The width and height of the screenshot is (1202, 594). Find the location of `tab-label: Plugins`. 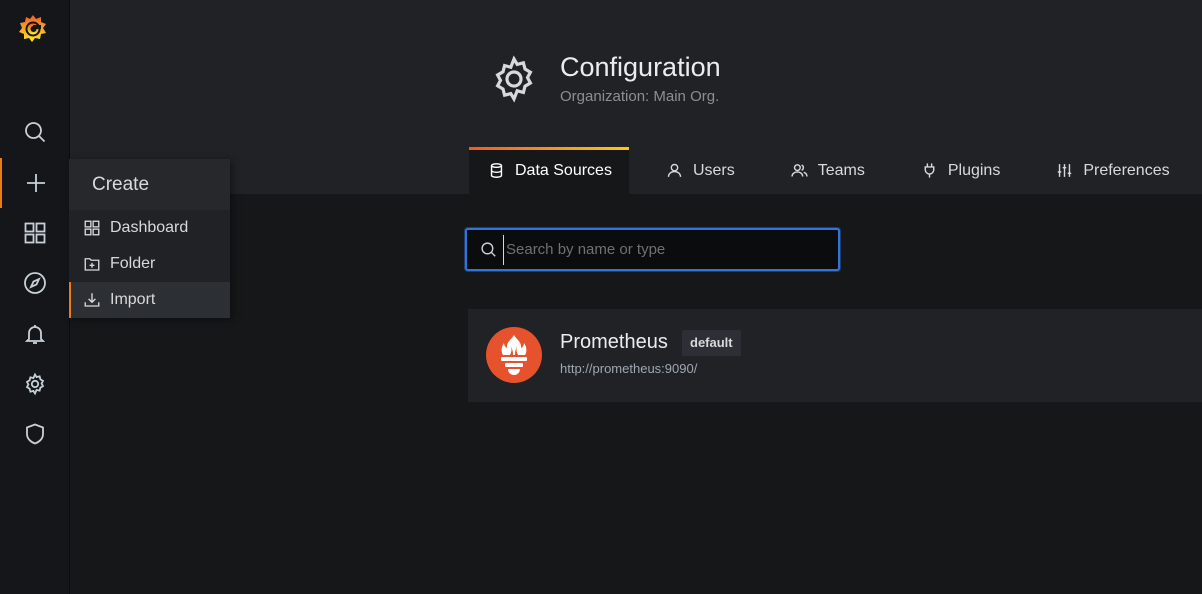

tab-label: Plugins is located at coordinates (974, 170).